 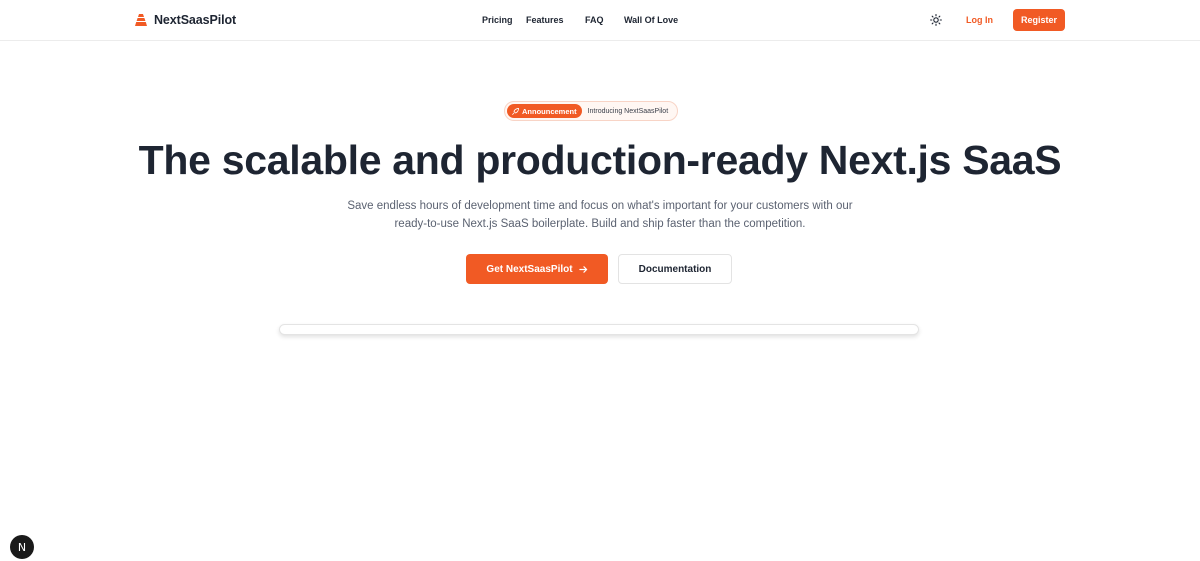 What do you see at coordinates (515, 111) in the screenshot?
I see `rocket-icon` at bounding box center [515, 111].